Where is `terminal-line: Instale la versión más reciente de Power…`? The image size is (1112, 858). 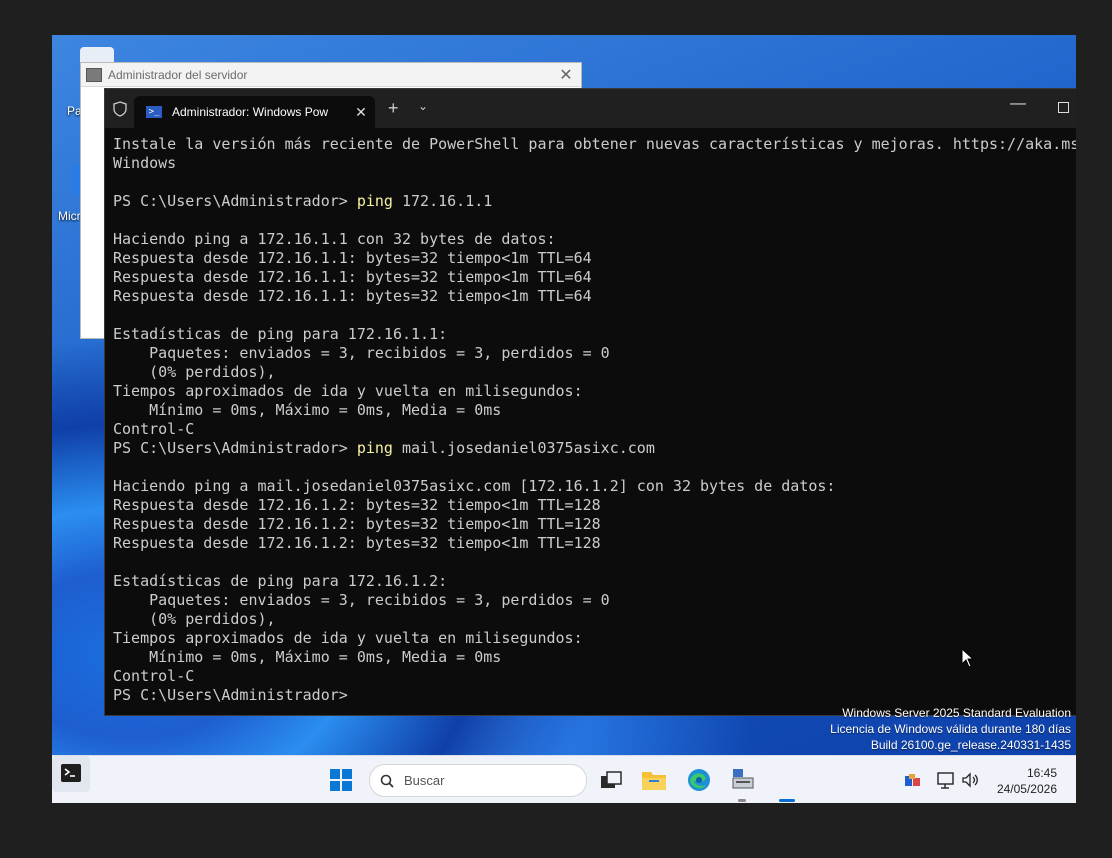
terminal-line: Instale la versión más reciente de Power… is located at coordinates (594, 144).